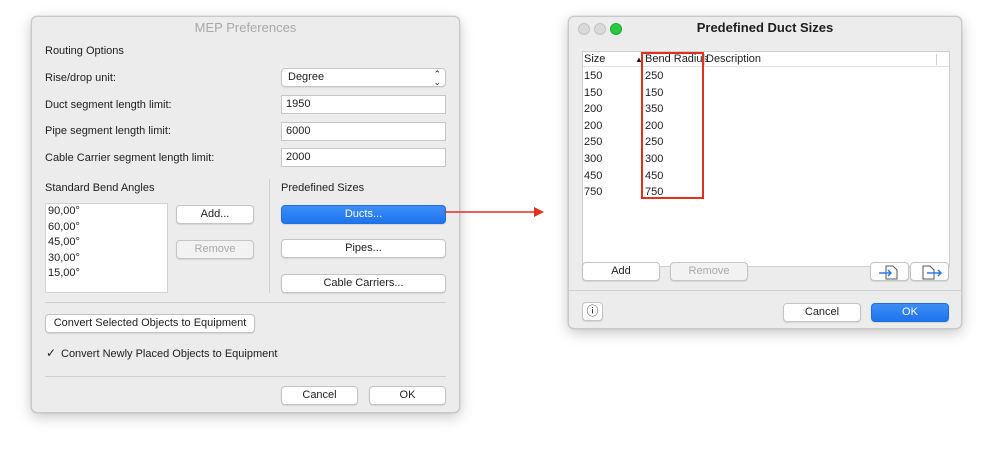 The width and height of the screenshot is (999, 468). Describe the element at coordinates (363, 104) in the screenshot. I see `duct-limit-field: 1950` at that location.